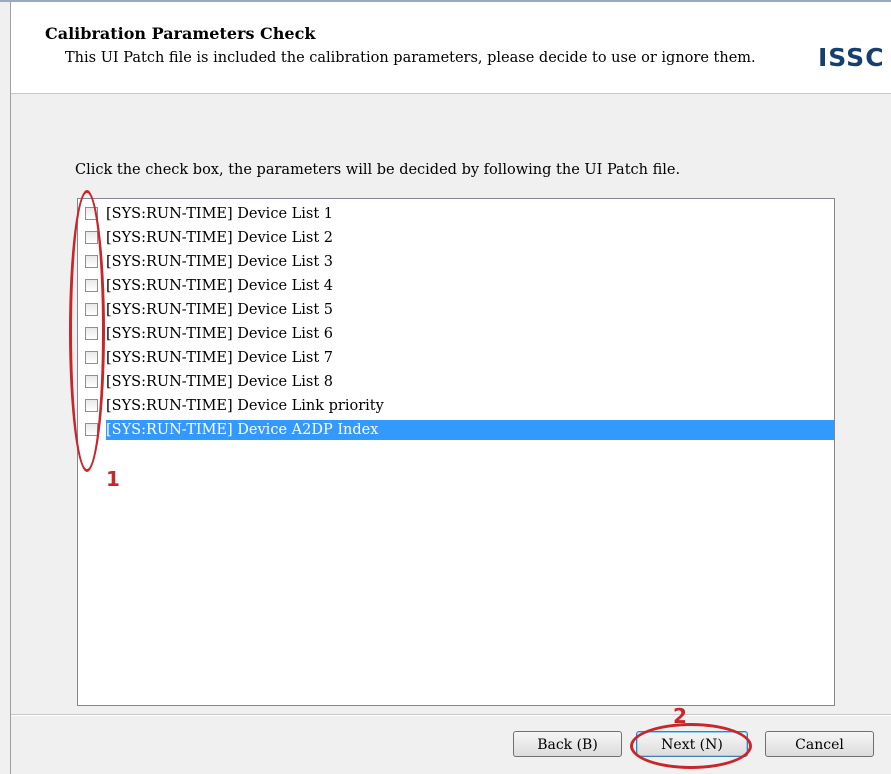 The width and height of the screenshot is (891, 774). I want to click on window-left-border, so click(10, 388).